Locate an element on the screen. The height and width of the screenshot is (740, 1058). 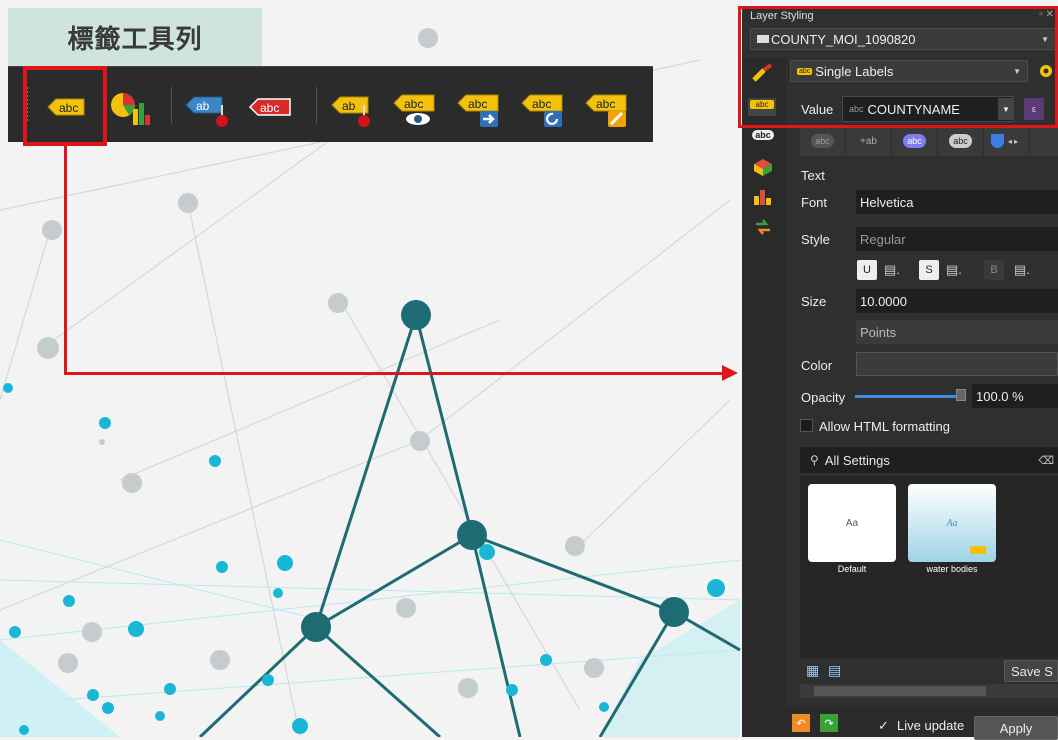
symbol-default-label: Default is located at coordinates (852, 569).